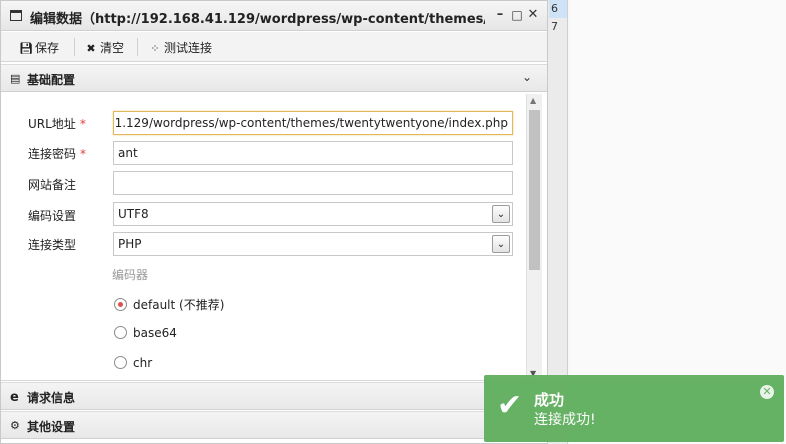 The image size is (786, 444). I want to click on section-other-label: 其他设置, so click(51, 427).